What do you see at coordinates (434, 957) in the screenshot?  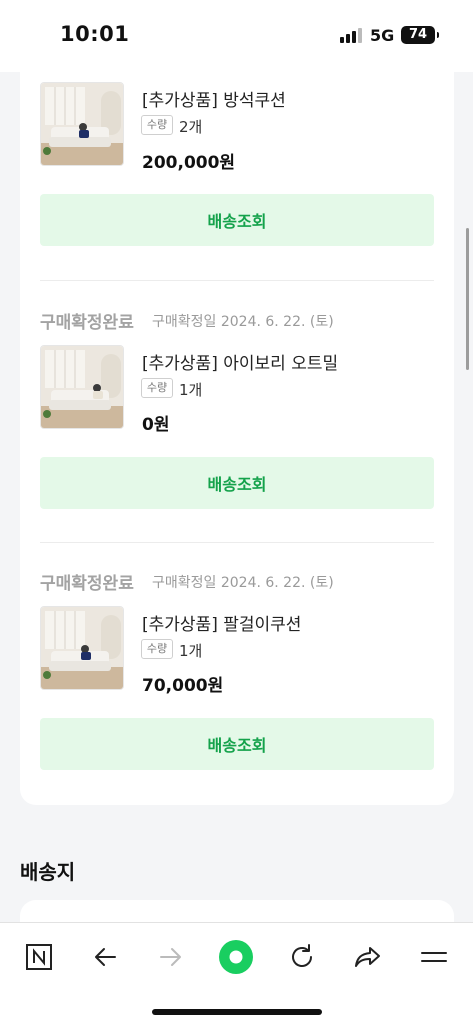 I see `menu-icon` at bounding box center [434, 957].